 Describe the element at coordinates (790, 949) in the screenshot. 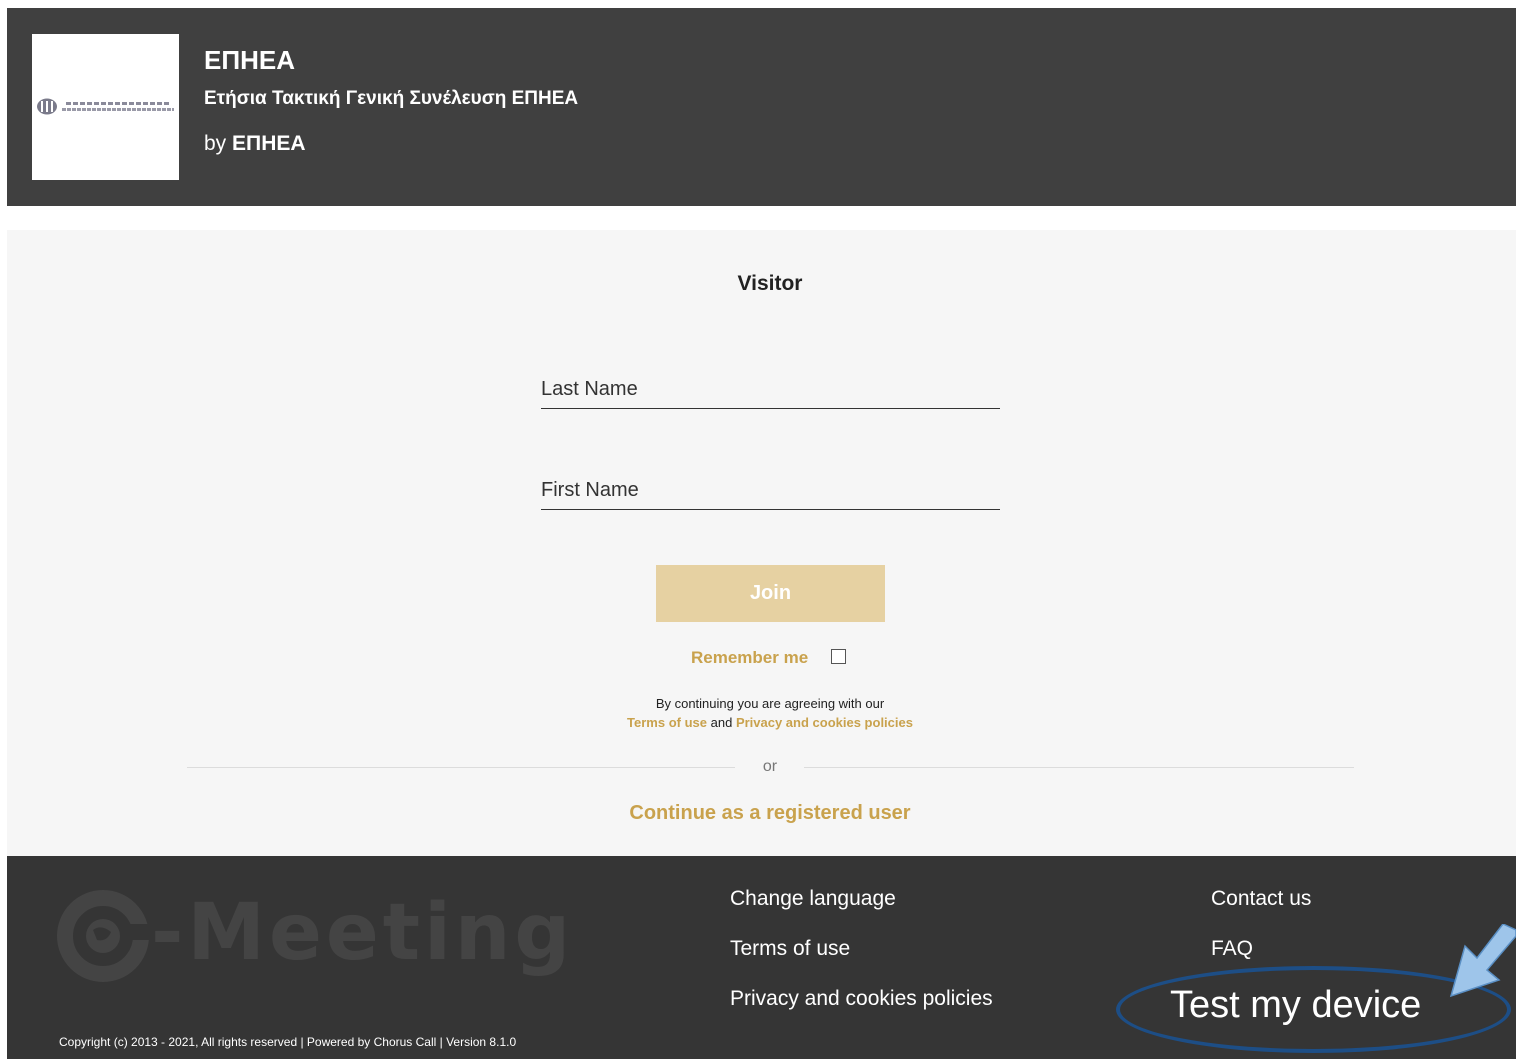

I see `terms-of-use-link: Terms of use` at that location.